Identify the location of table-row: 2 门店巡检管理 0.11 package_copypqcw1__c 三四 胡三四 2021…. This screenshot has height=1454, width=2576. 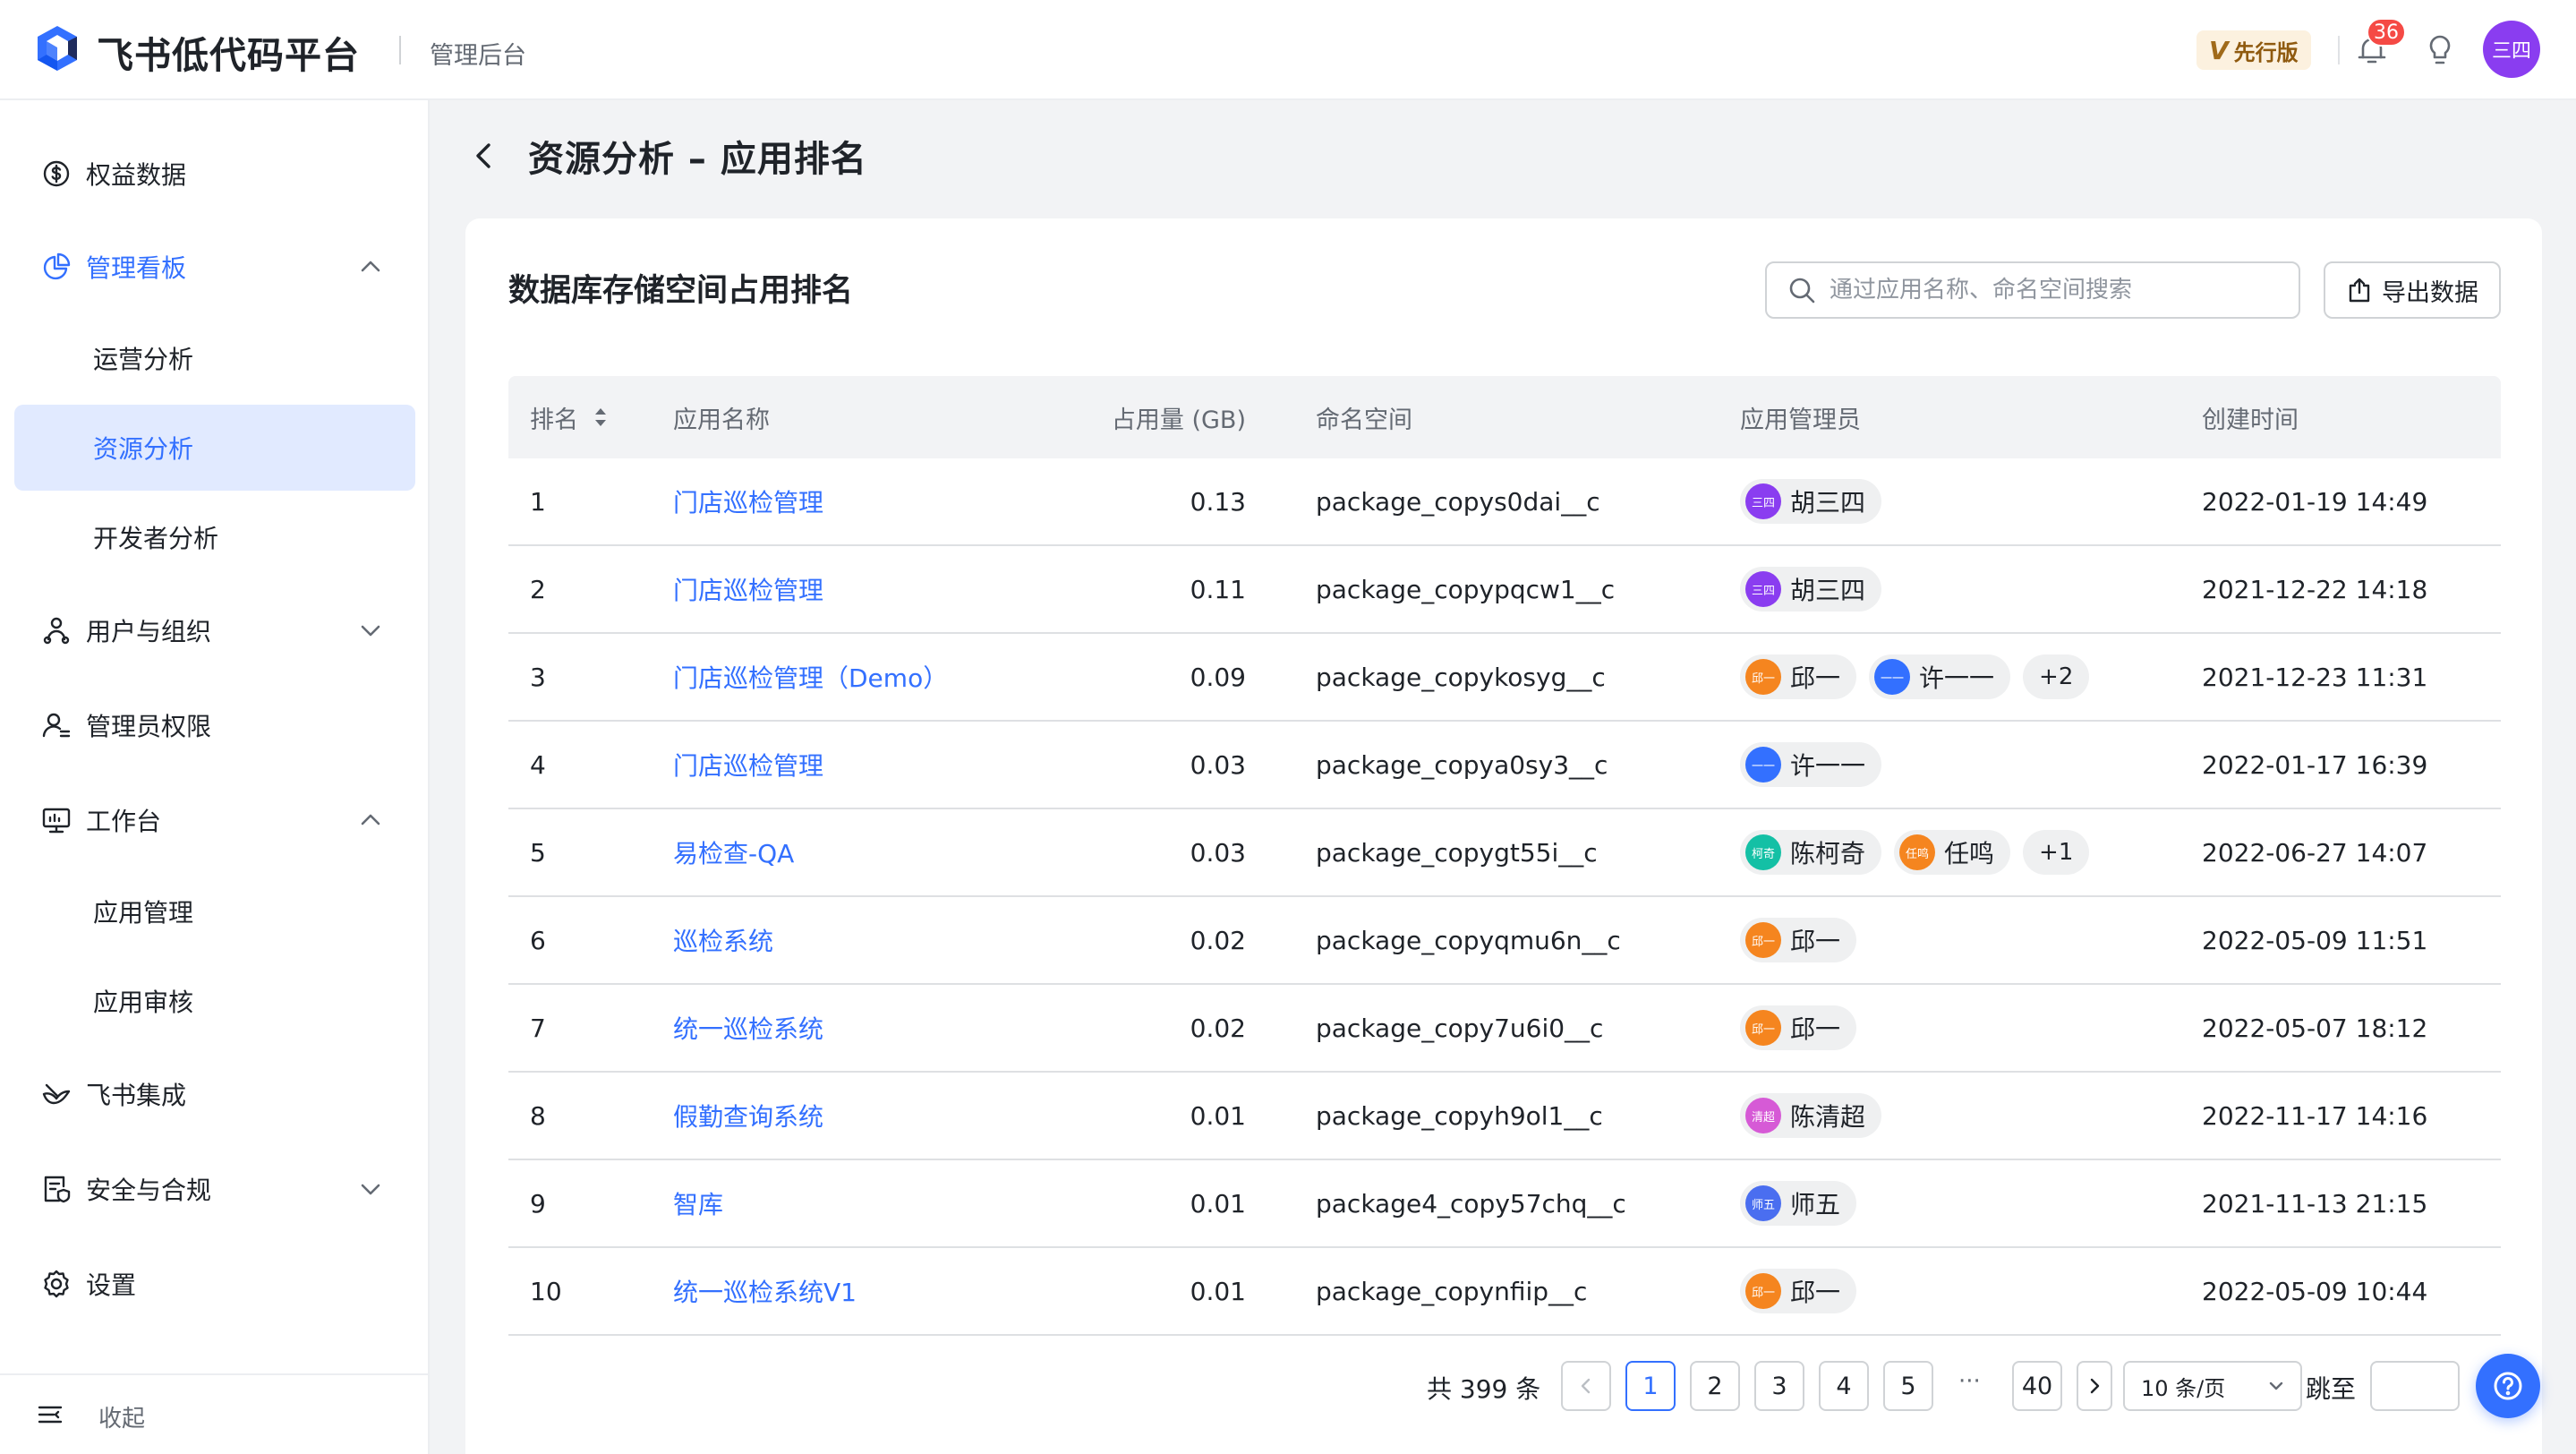
(1504, 590).